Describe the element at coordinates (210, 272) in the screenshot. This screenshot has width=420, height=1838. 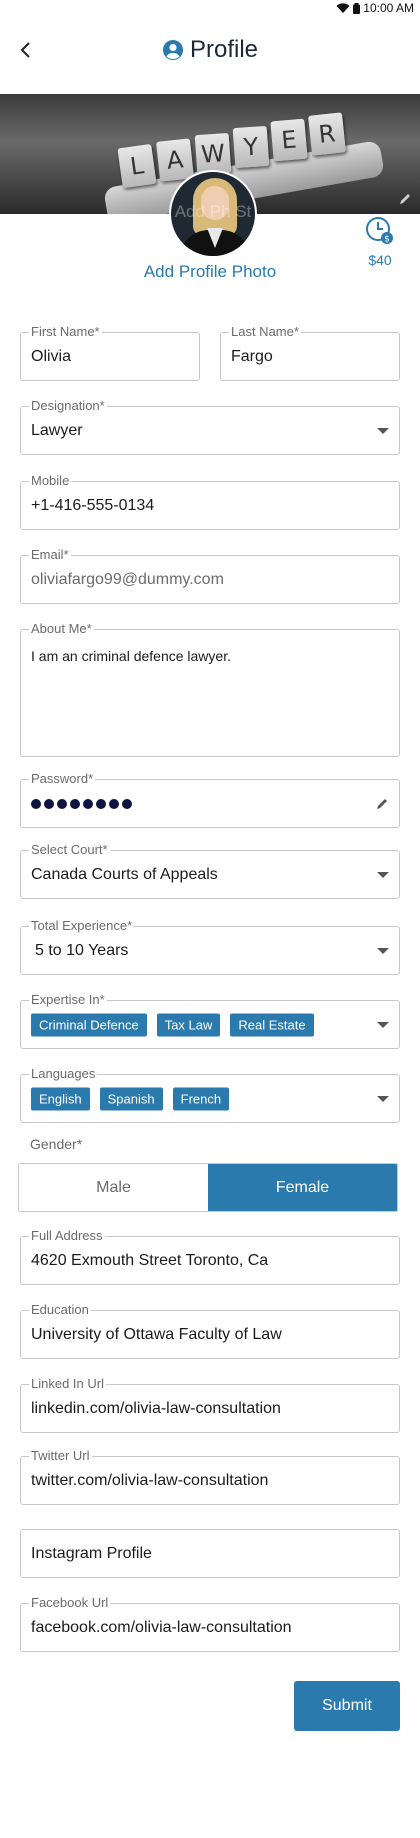
I see `add-profile-photo-link: Add Profile Photo` at that location.